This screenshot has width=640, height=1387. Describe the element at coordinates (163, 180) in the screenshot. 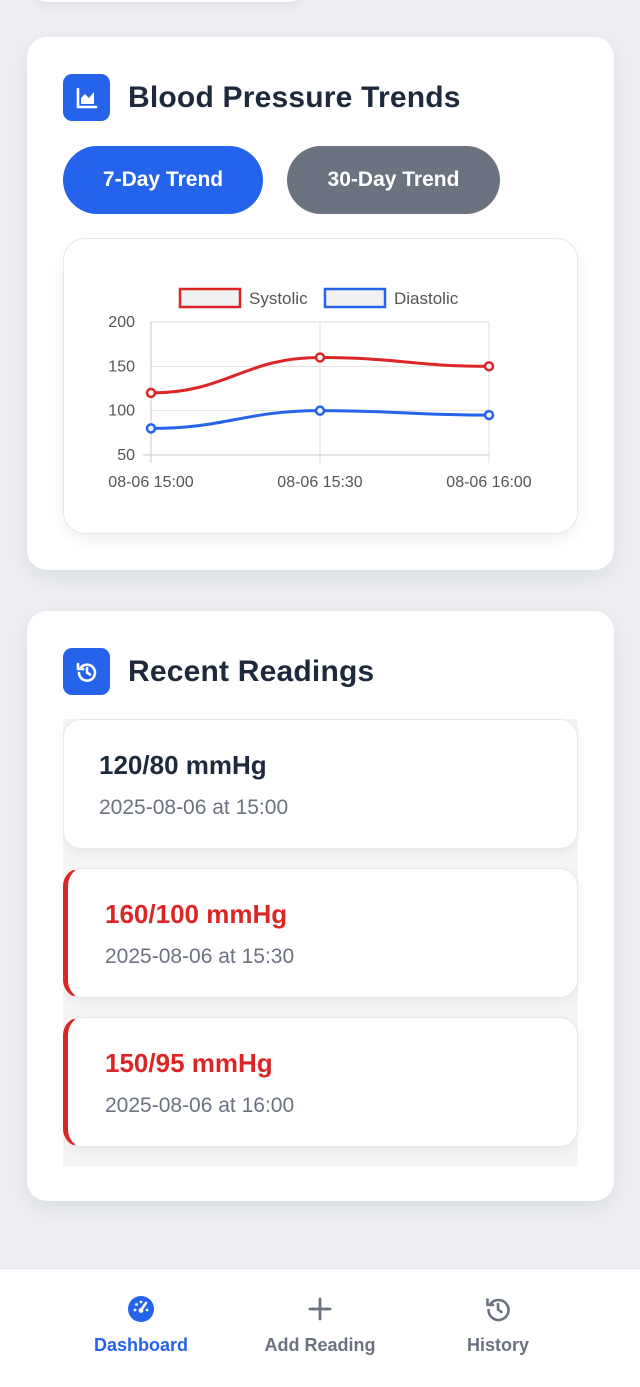

I see `seven-day-trend-button: 7-Day Trend` at that location.